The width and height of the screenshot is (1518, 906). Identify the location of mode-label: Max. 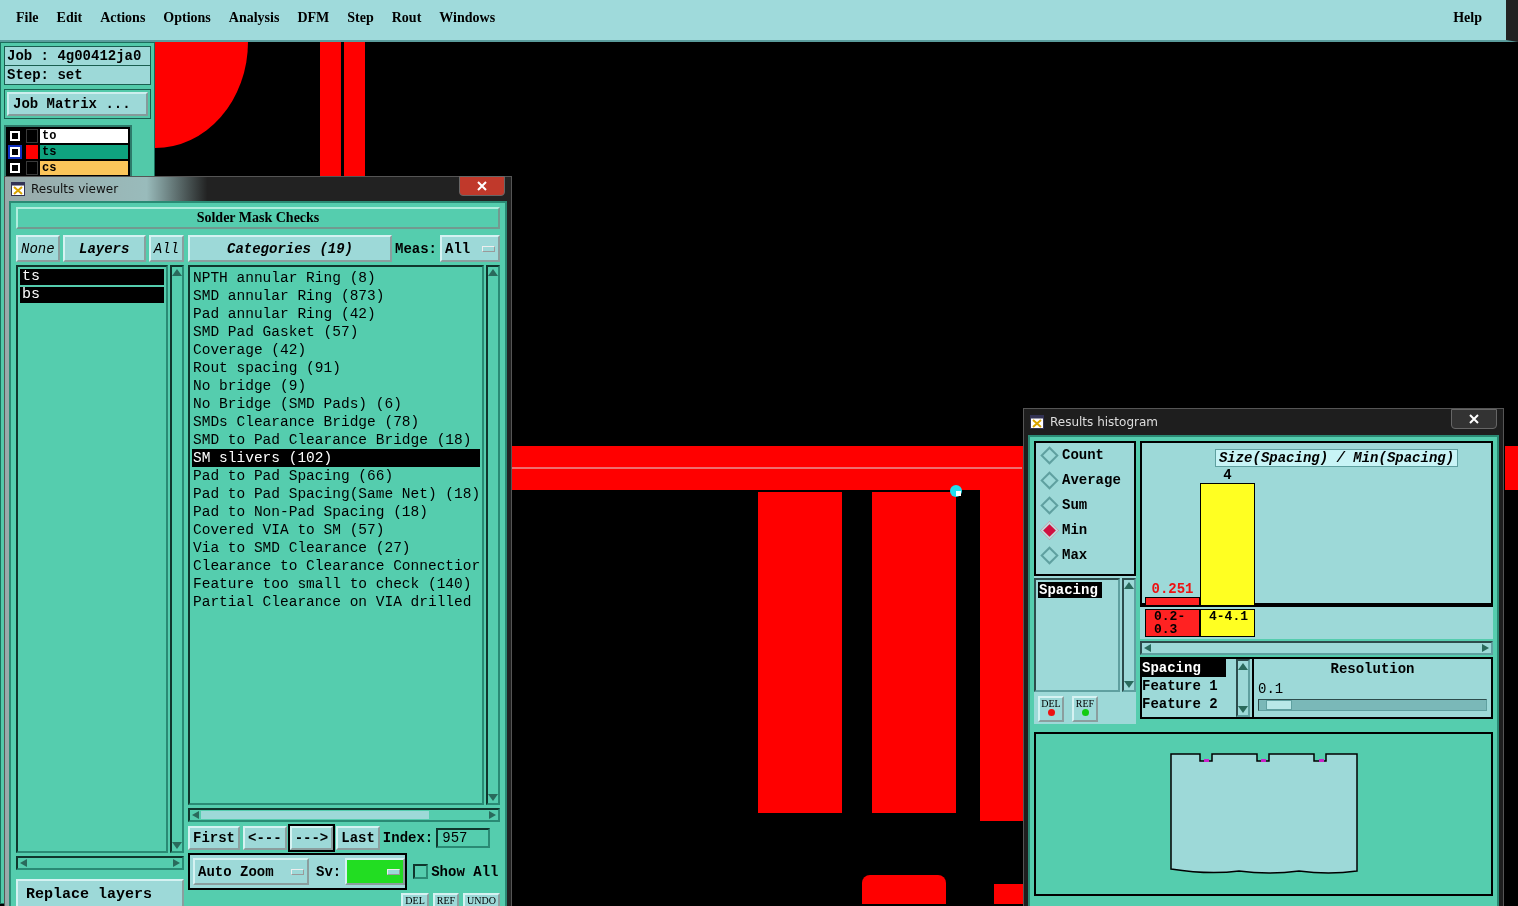
(1075, 555).